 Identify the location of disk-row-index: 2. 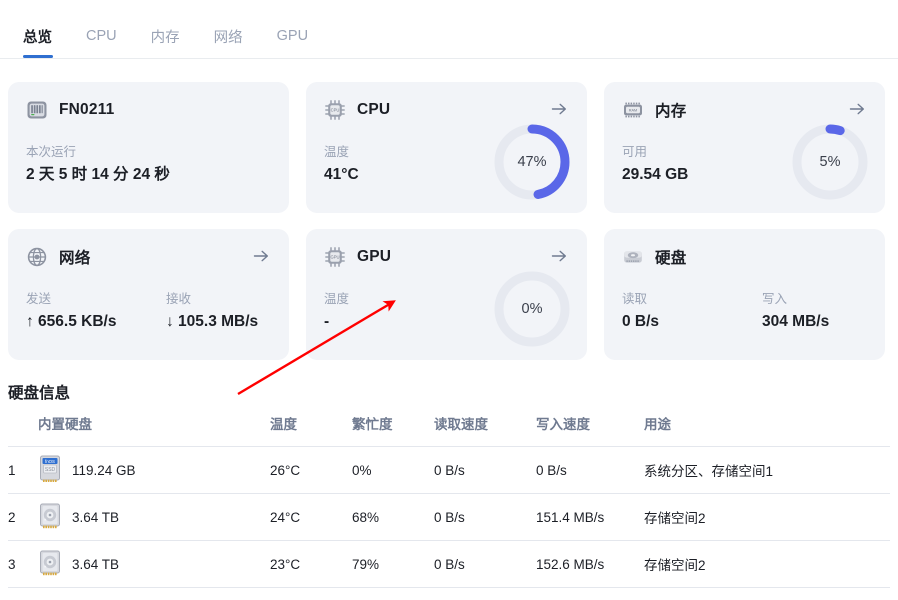
(23, 517).